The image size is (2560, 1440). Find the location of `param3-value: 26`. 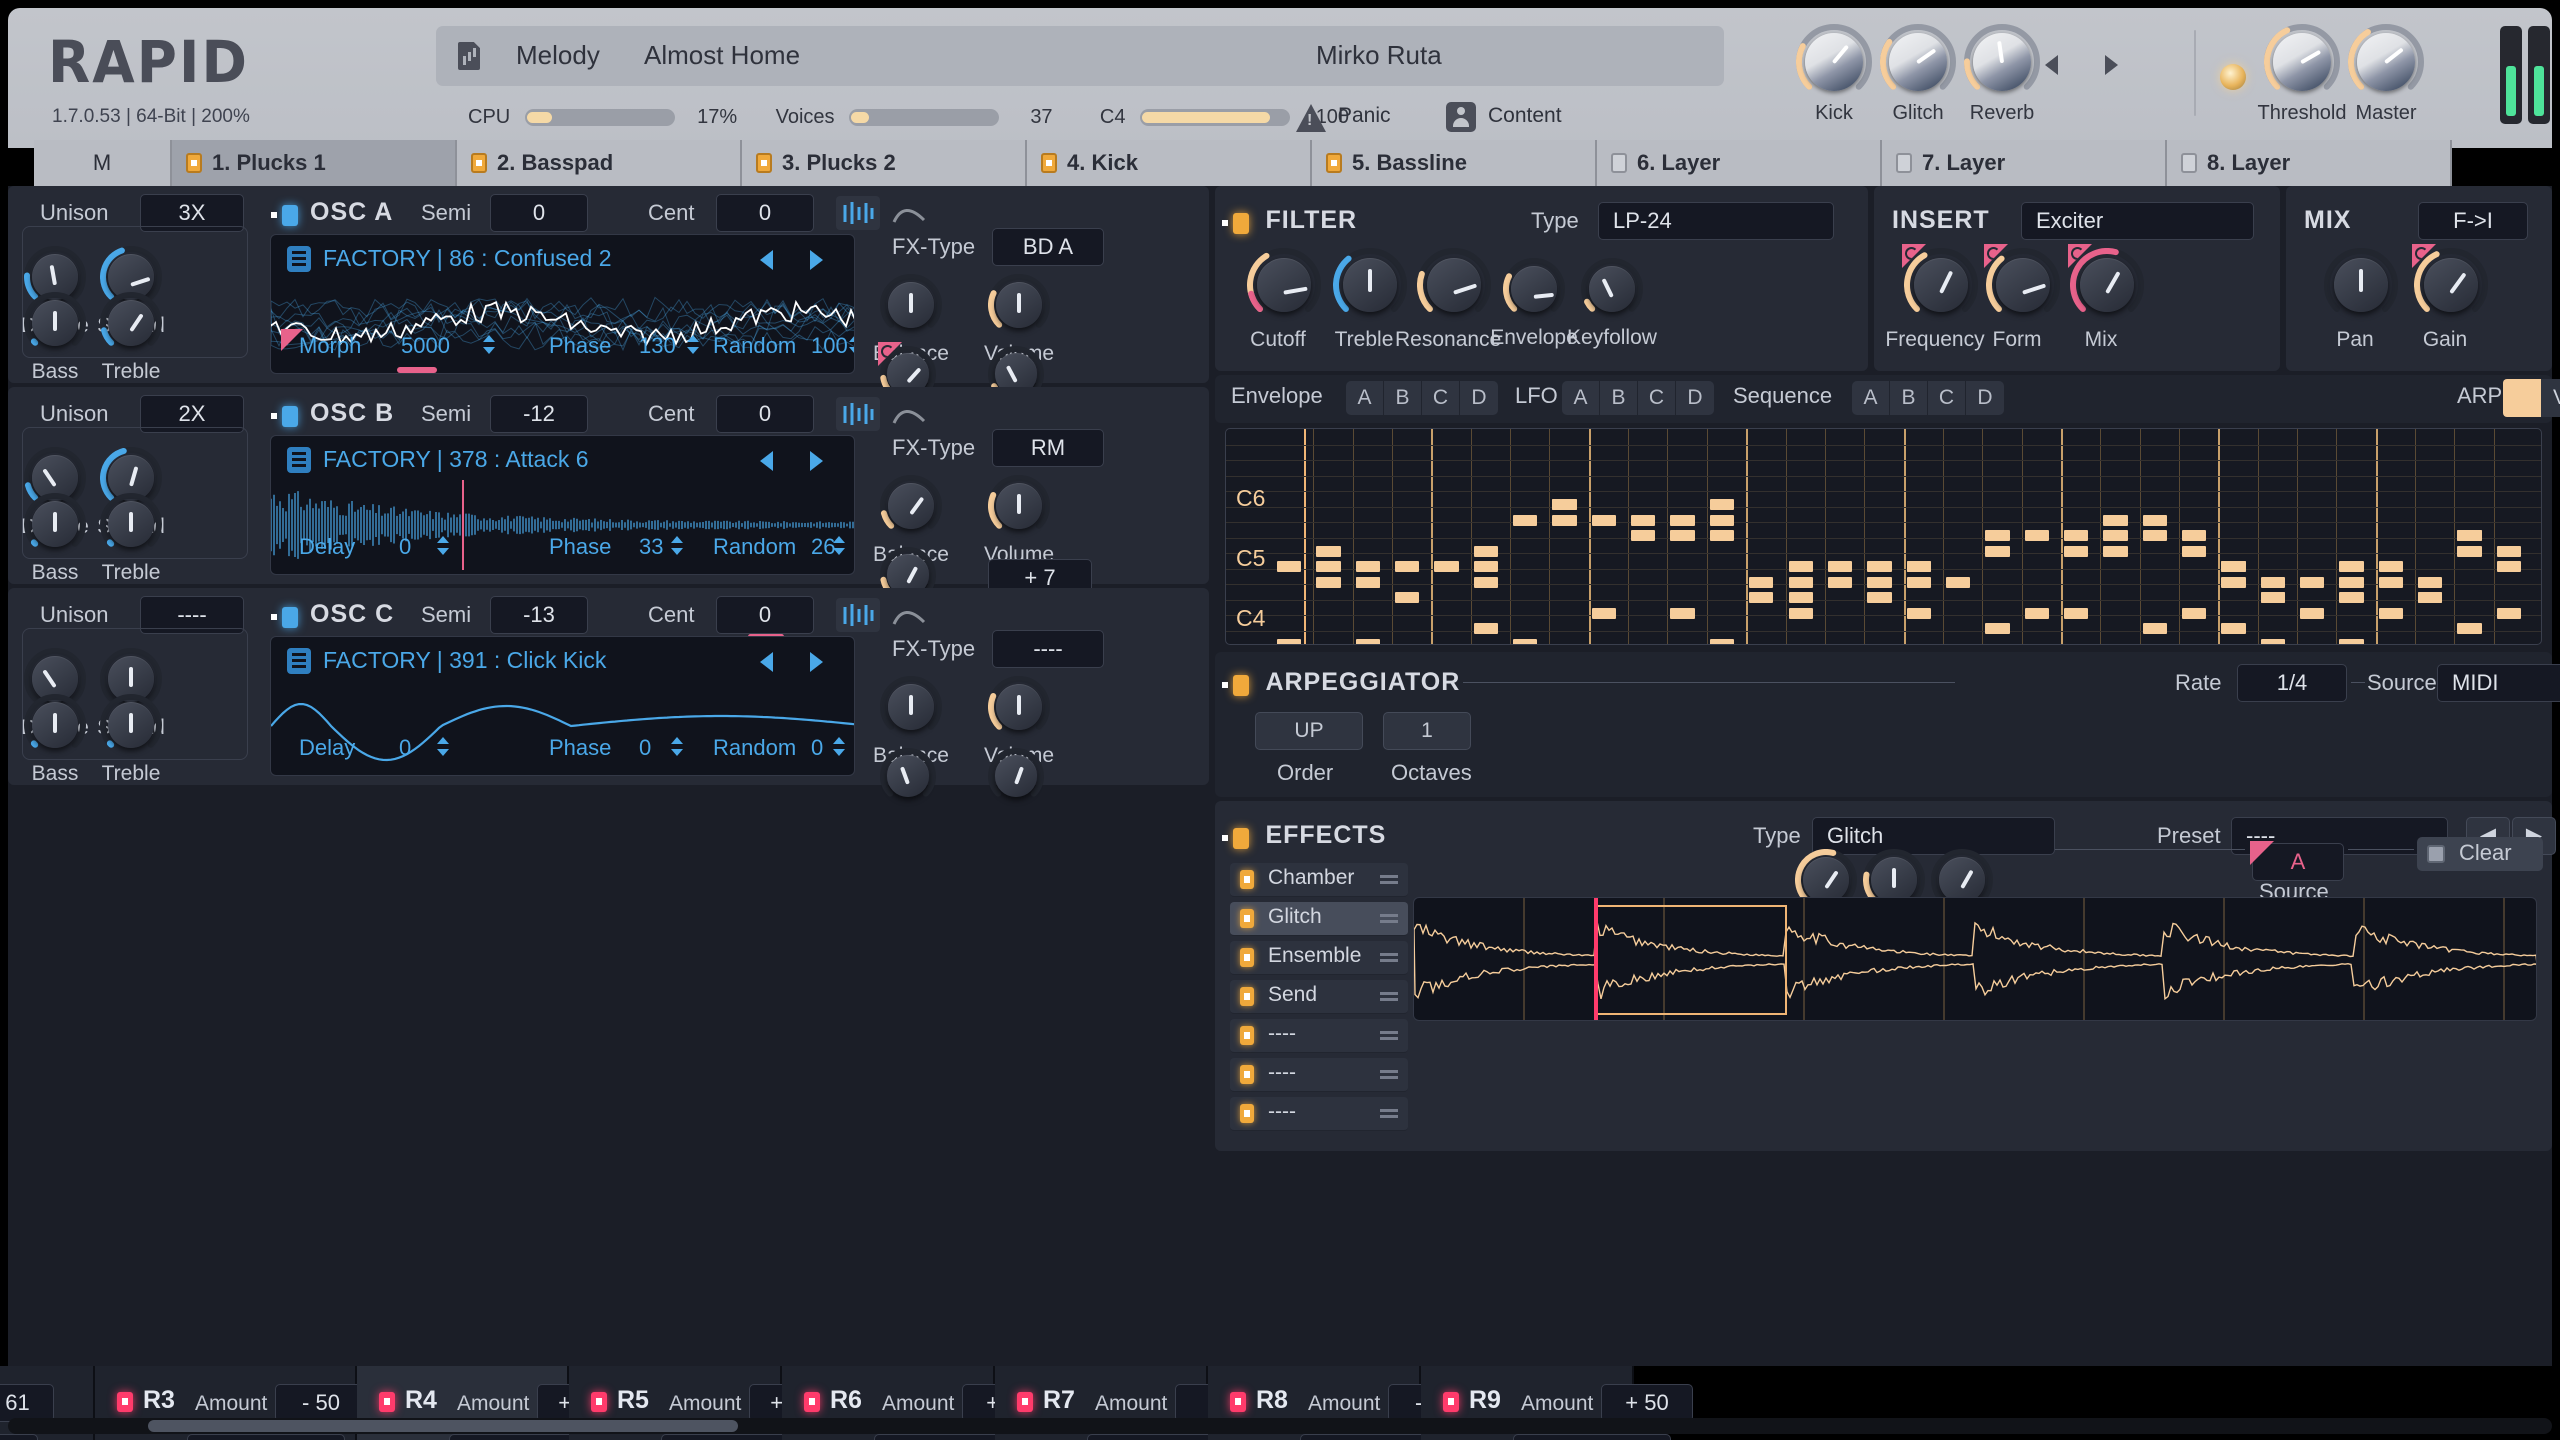

param3-value: 26 is located at coordinates (823, 547).